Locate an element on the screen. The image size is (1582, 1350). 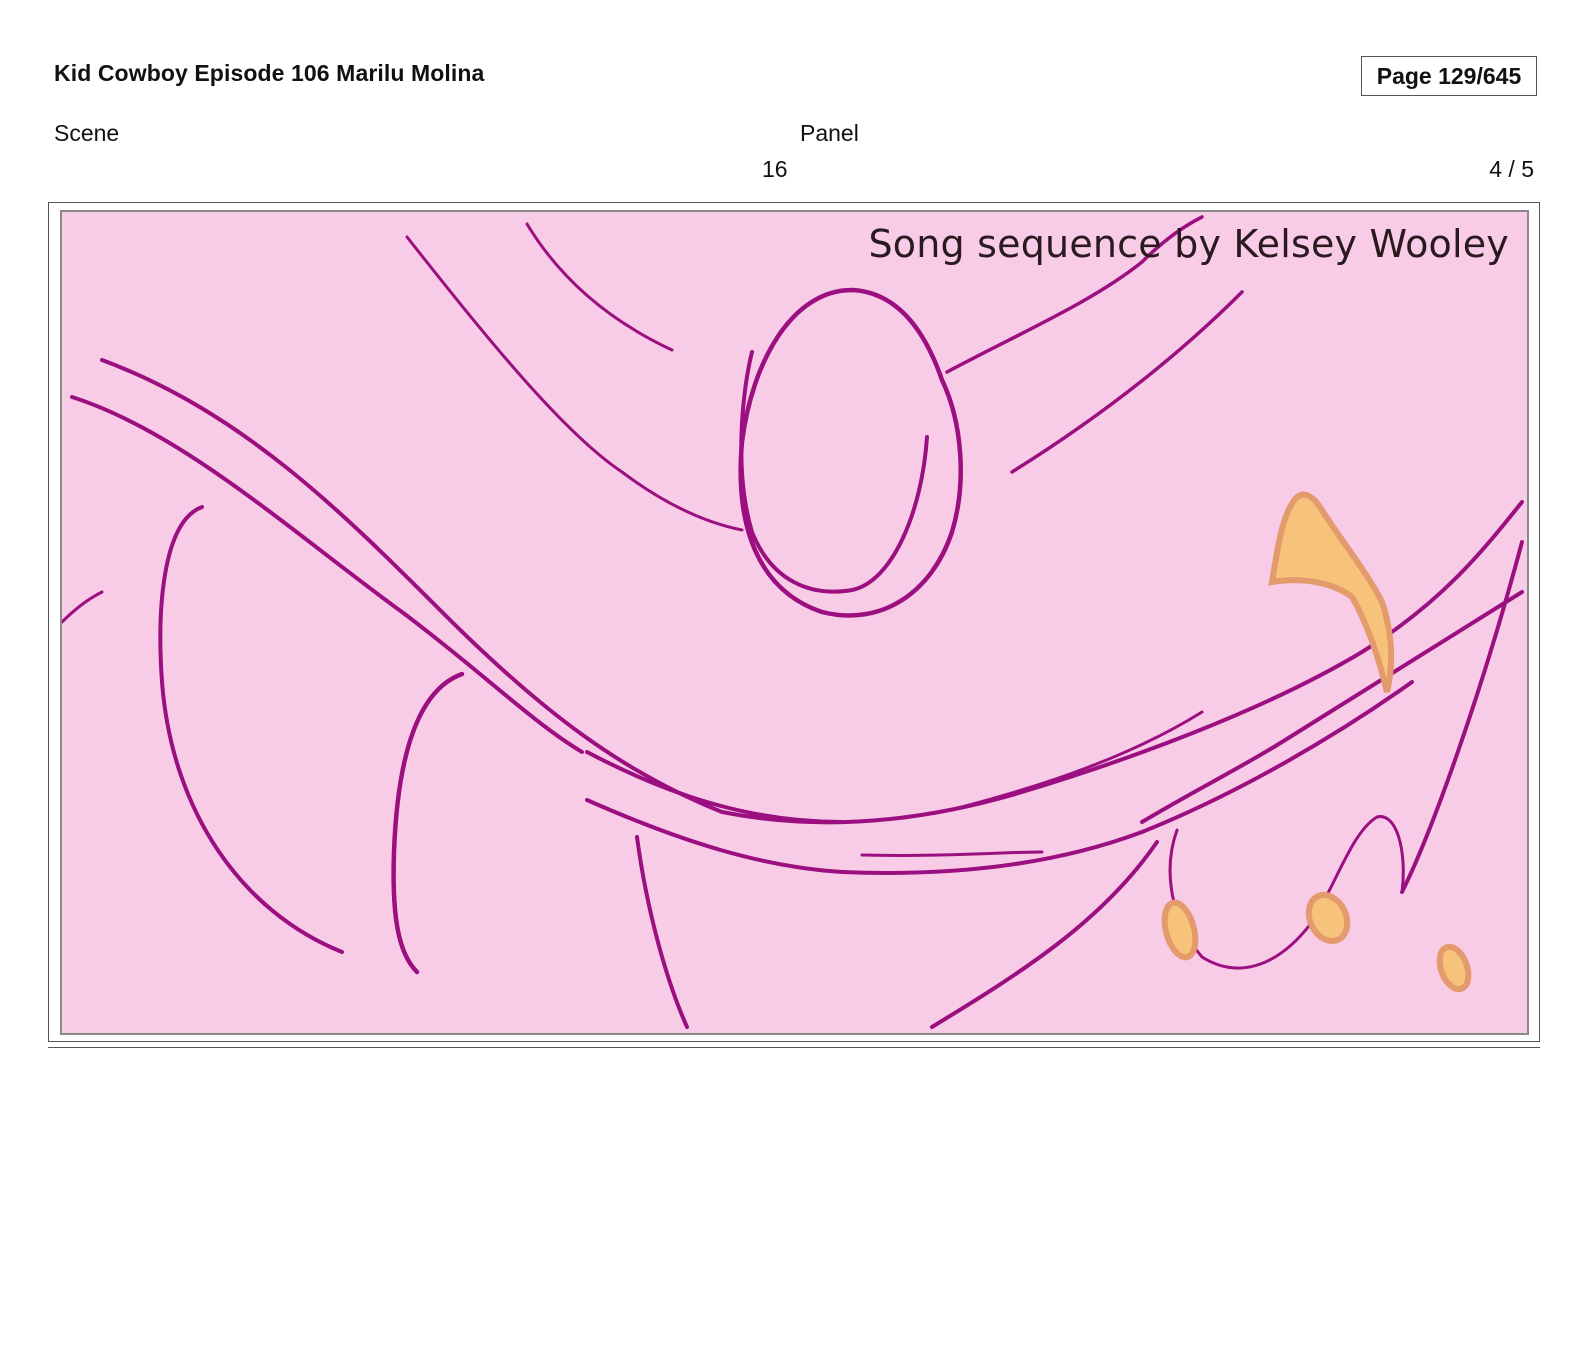
panel-divider is located at coordinates (794, 1047).